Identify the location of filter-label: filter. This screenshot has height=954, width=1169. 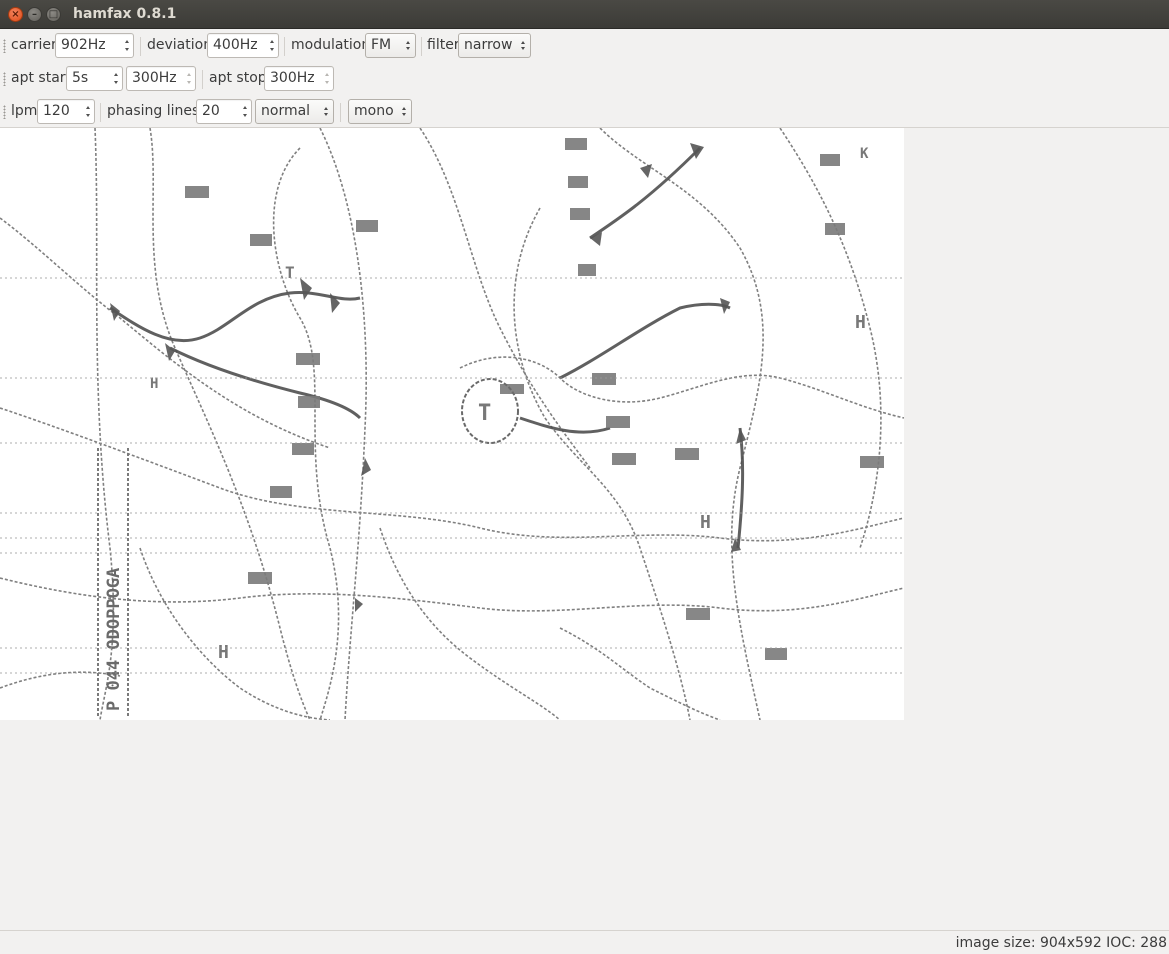
(443, 45).